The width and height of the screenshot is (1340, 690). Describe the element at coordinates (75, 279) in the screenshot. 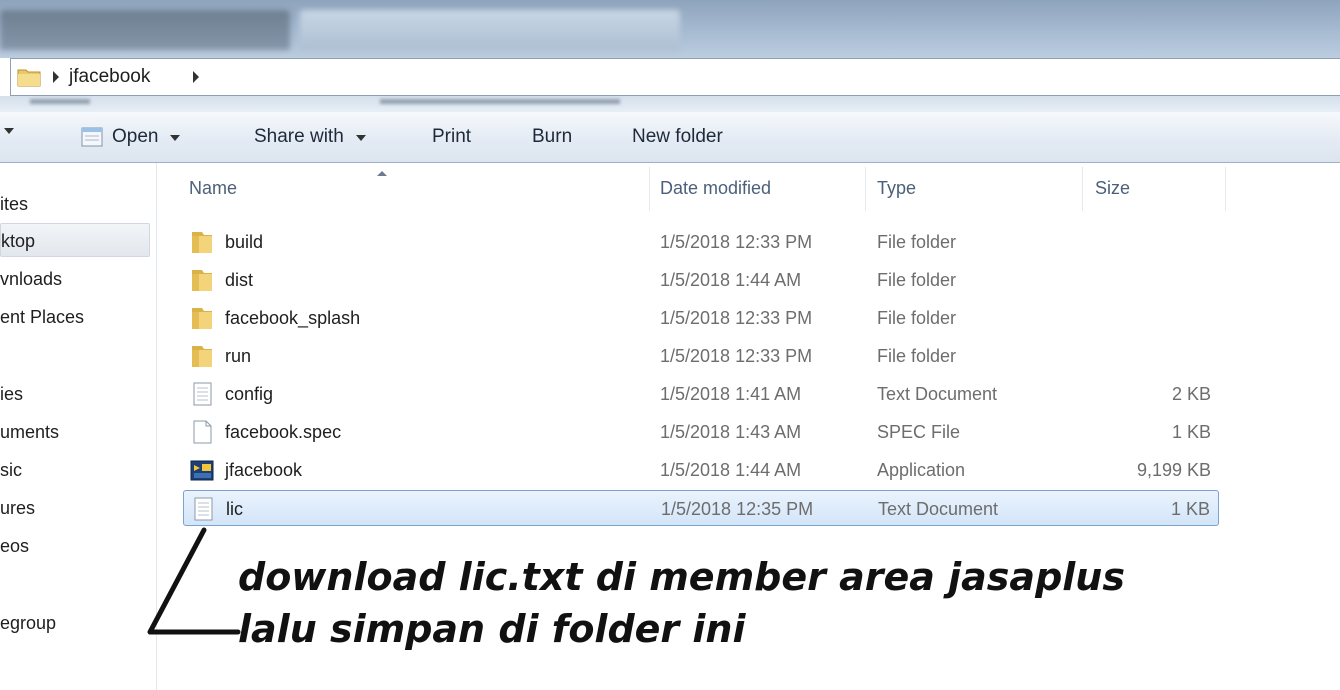

I see `nav-item-downloads: vnloads` at that location.